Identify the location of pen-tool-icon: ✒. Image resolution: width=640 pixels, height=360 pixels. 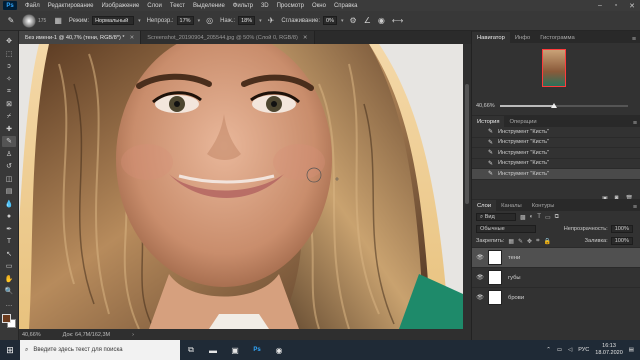
(9, 229).